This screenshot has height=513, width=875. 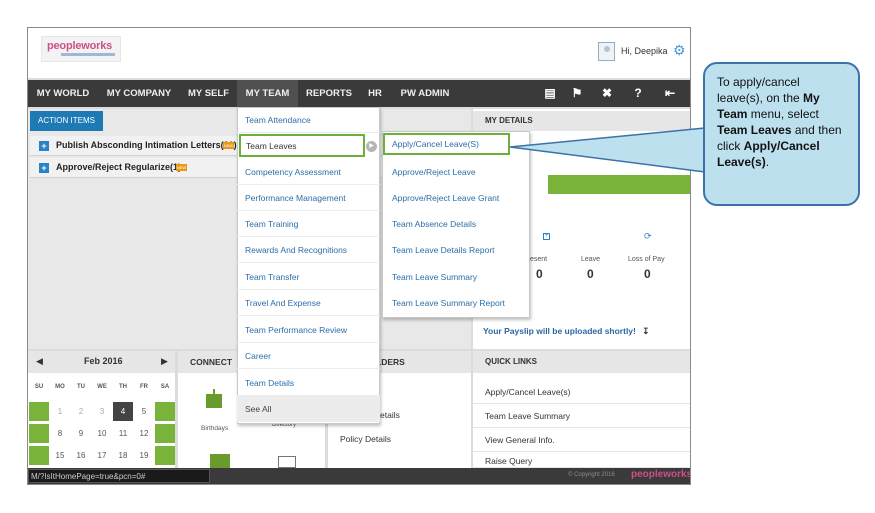 I want to click on callout-bold-text: Team Leaves, so click(x=754, y=130).